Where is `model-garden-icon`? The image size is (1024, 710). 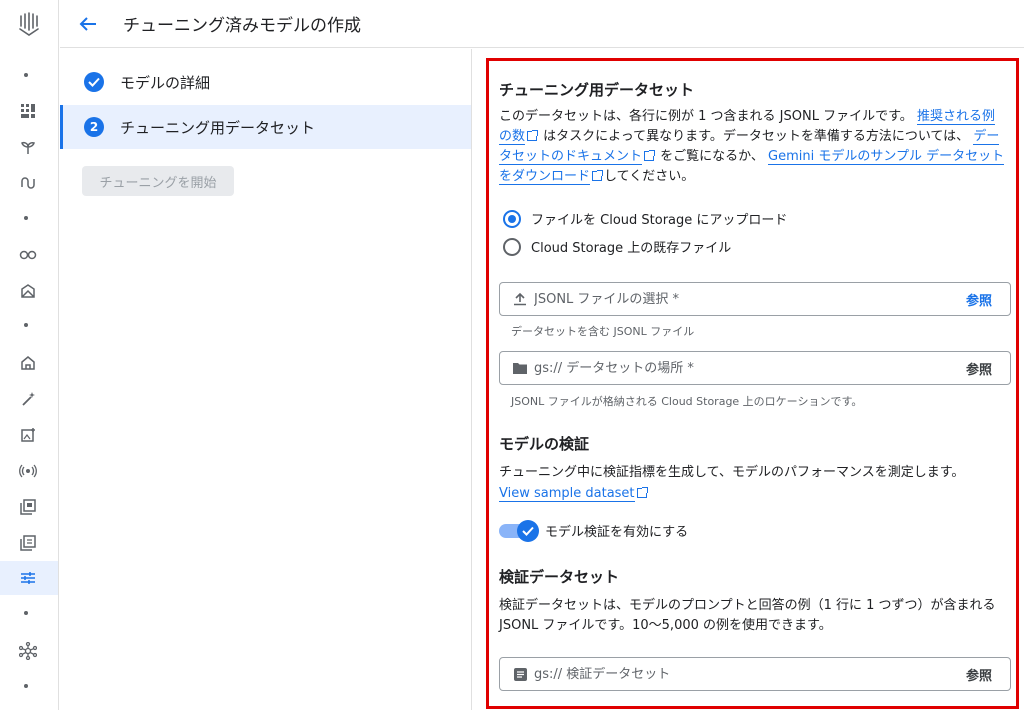
model-garden-icon is located at coordinates (28, 291).